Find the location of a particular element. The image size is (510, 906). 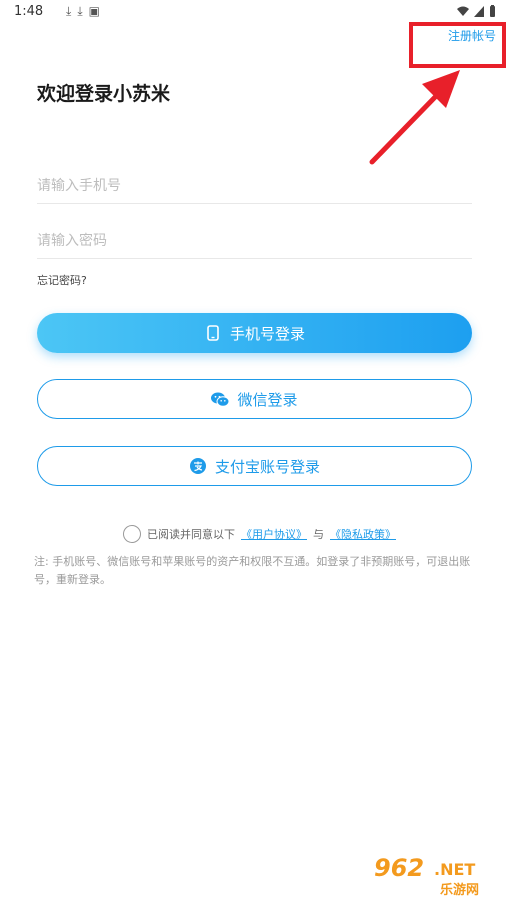

phone-input is located at coordinates (254, 185).